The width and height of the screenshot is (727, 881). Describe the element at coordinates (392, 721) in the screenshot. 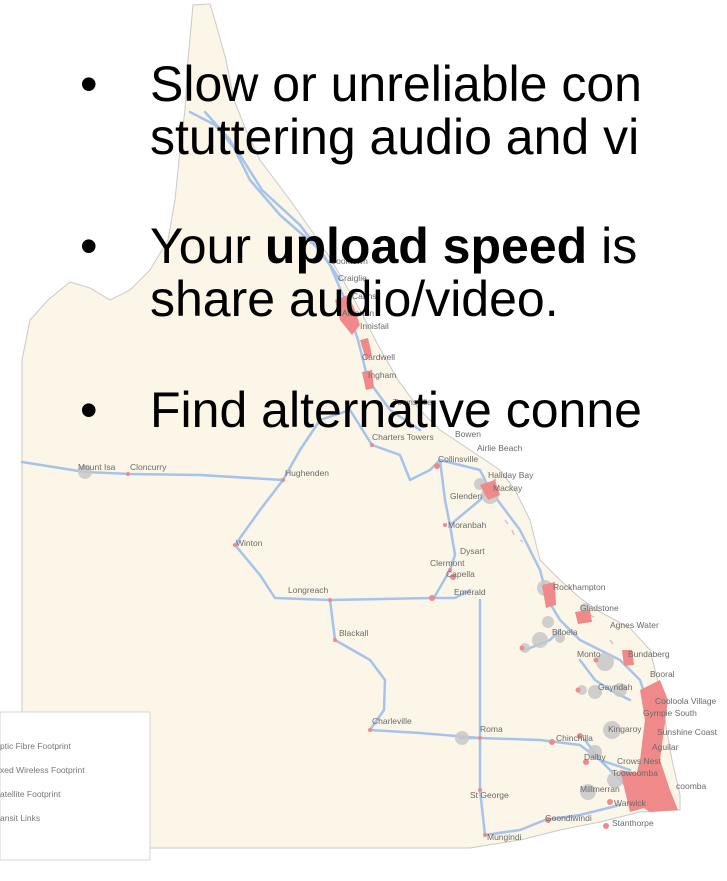

I see `town-label: Charleville` at that location.